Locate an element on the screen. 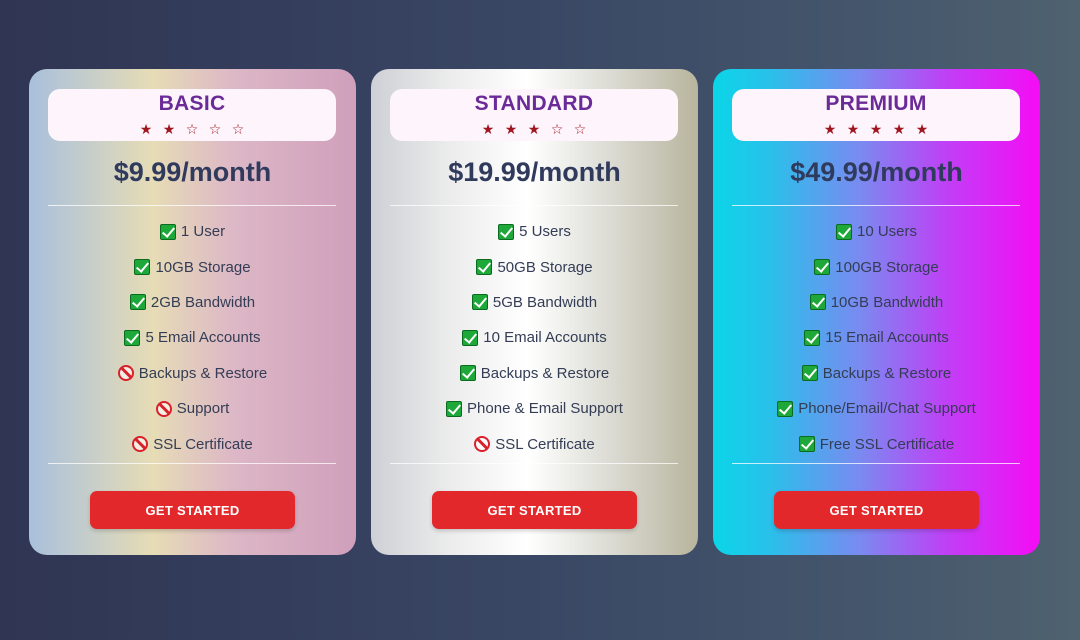  feature-text: 10 Users is located at coordinates (887, 232).